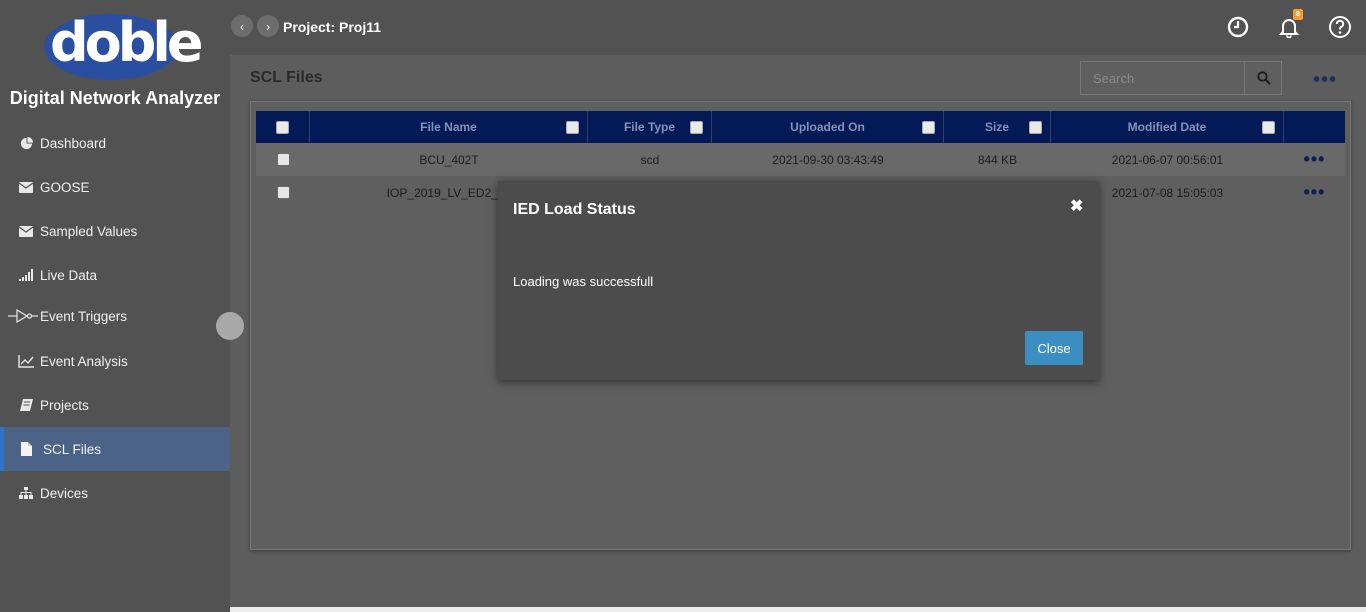  I want to click on trigger-gate-icon, so click(23, 316).